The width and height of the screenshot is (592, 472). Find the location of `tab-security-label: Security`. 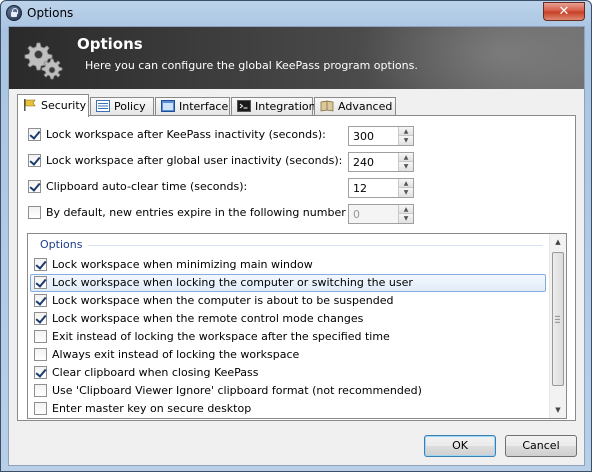

tab-security-label: Security is located at coordinates (64, 105).